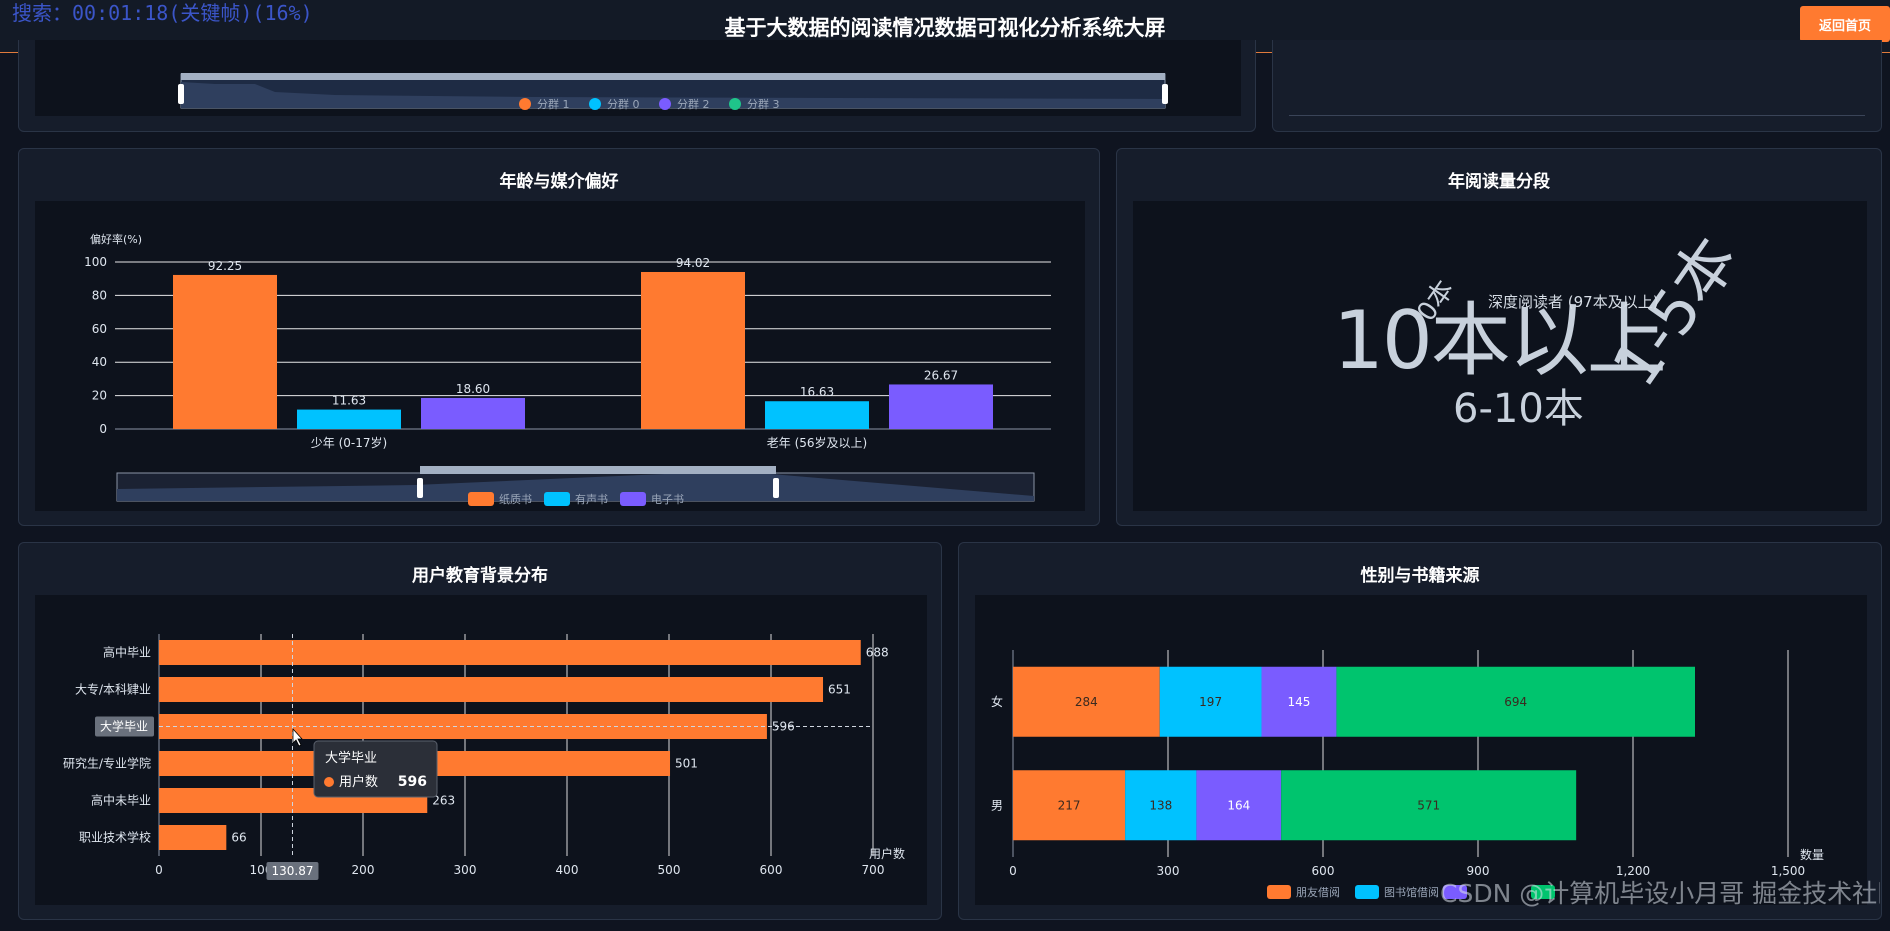 The image size is (1890, 931). What do you see at coordinates (116, 239) in the screenshot?
I see `age-y-axis-label: 偏好率(%)` at bounding box center [116, 239].